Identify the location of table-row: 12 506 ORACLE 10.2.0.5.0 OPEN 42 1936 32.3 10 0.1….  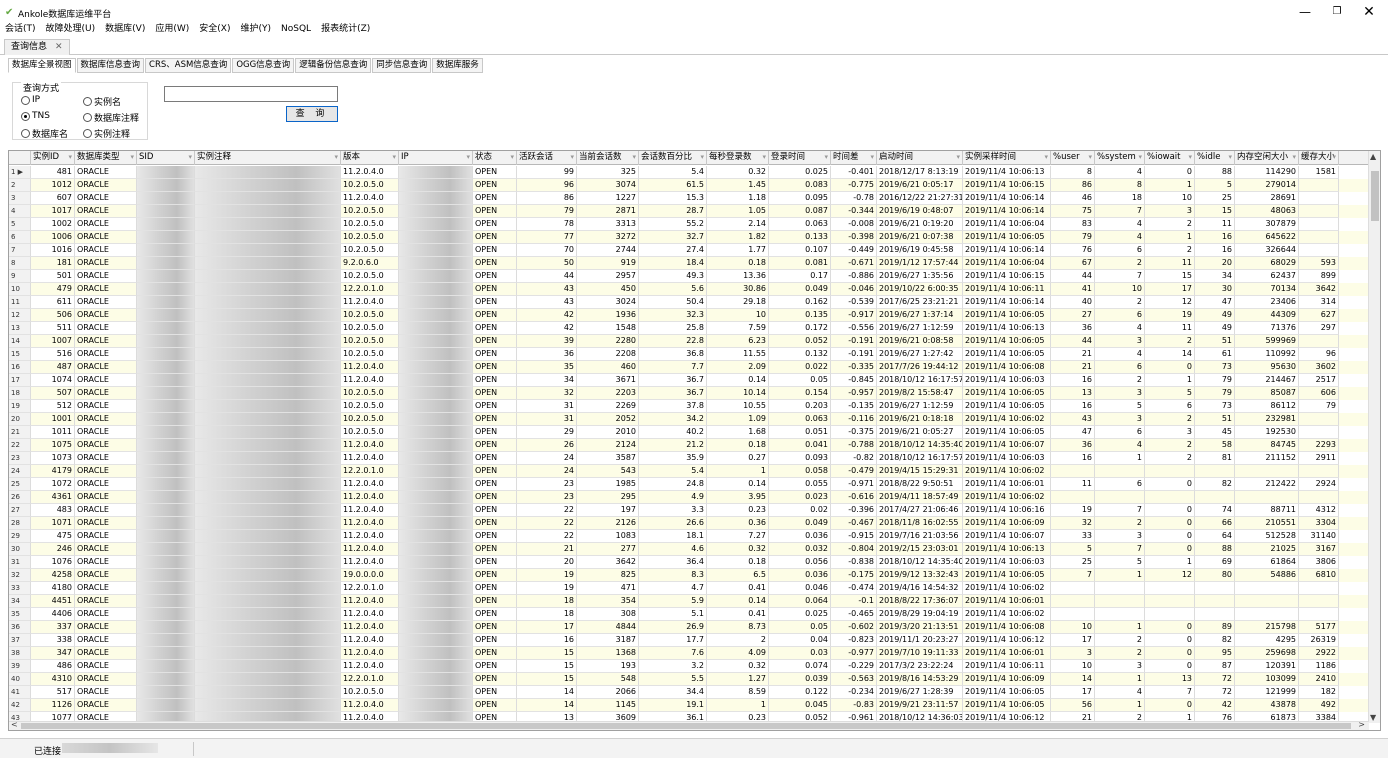
(689, 315).